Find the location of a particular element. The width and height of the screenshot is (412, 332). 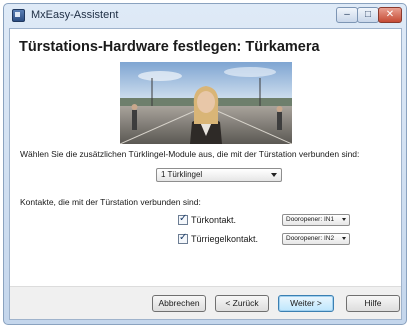

button-bar: Abbrechen < Zurück Weiter > Hilfe is located at coordinates (205, 302).